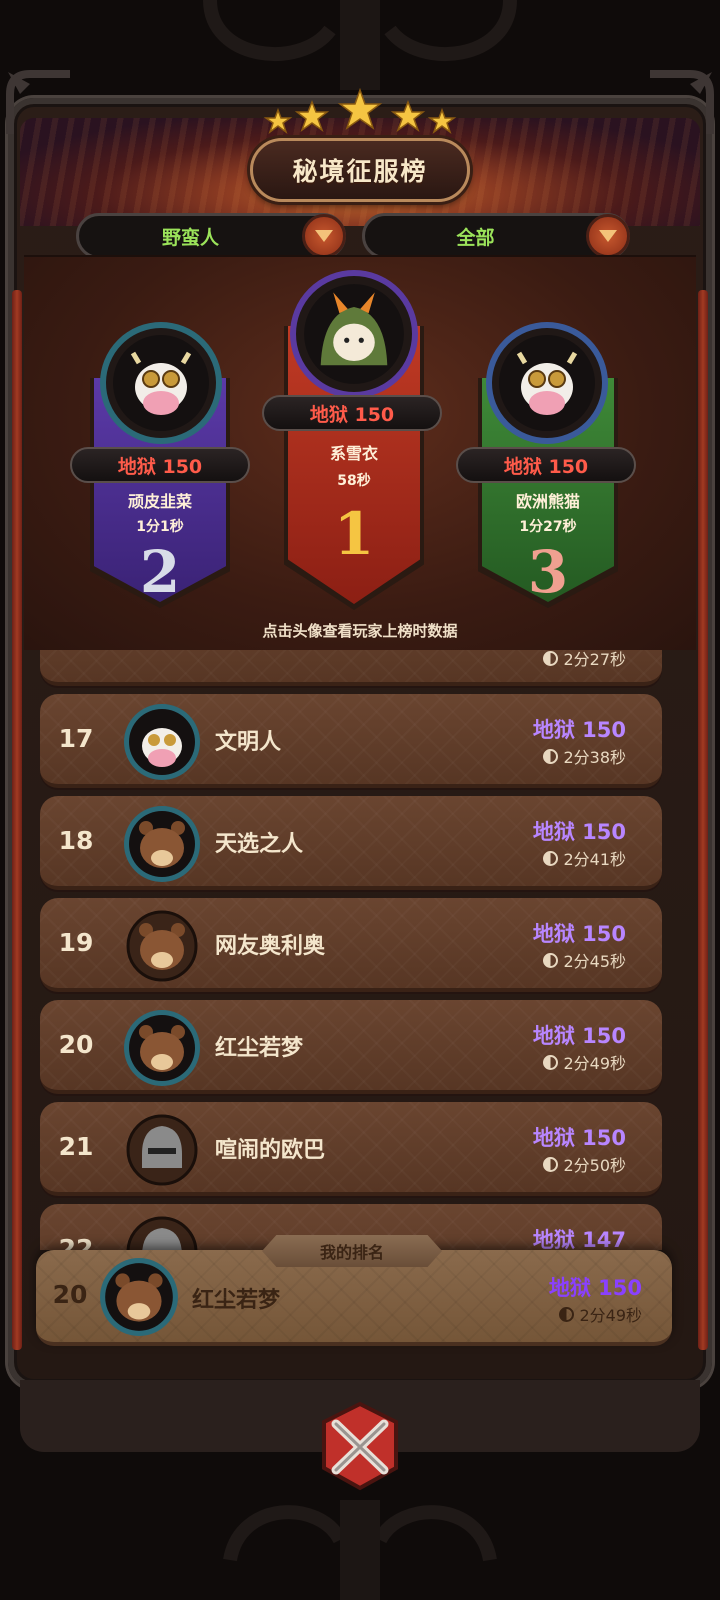 This screenshot has height=1600, width=720. I want to click on frame-rail-right, so click(703, 820).